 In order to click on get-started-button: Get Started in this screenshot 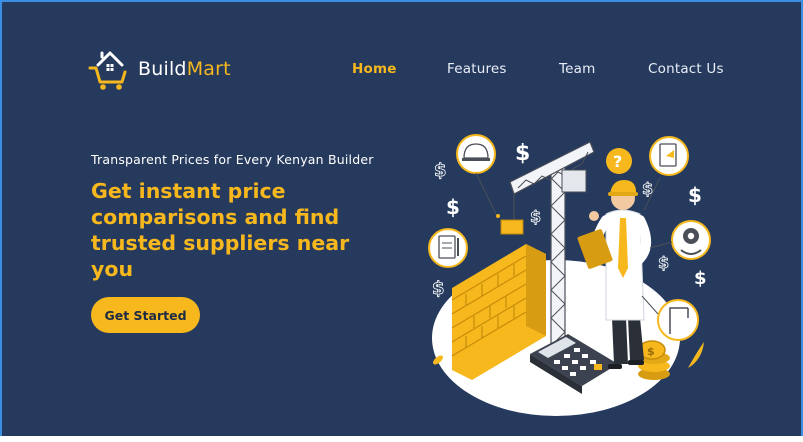, I will do `click(145, 315)`.